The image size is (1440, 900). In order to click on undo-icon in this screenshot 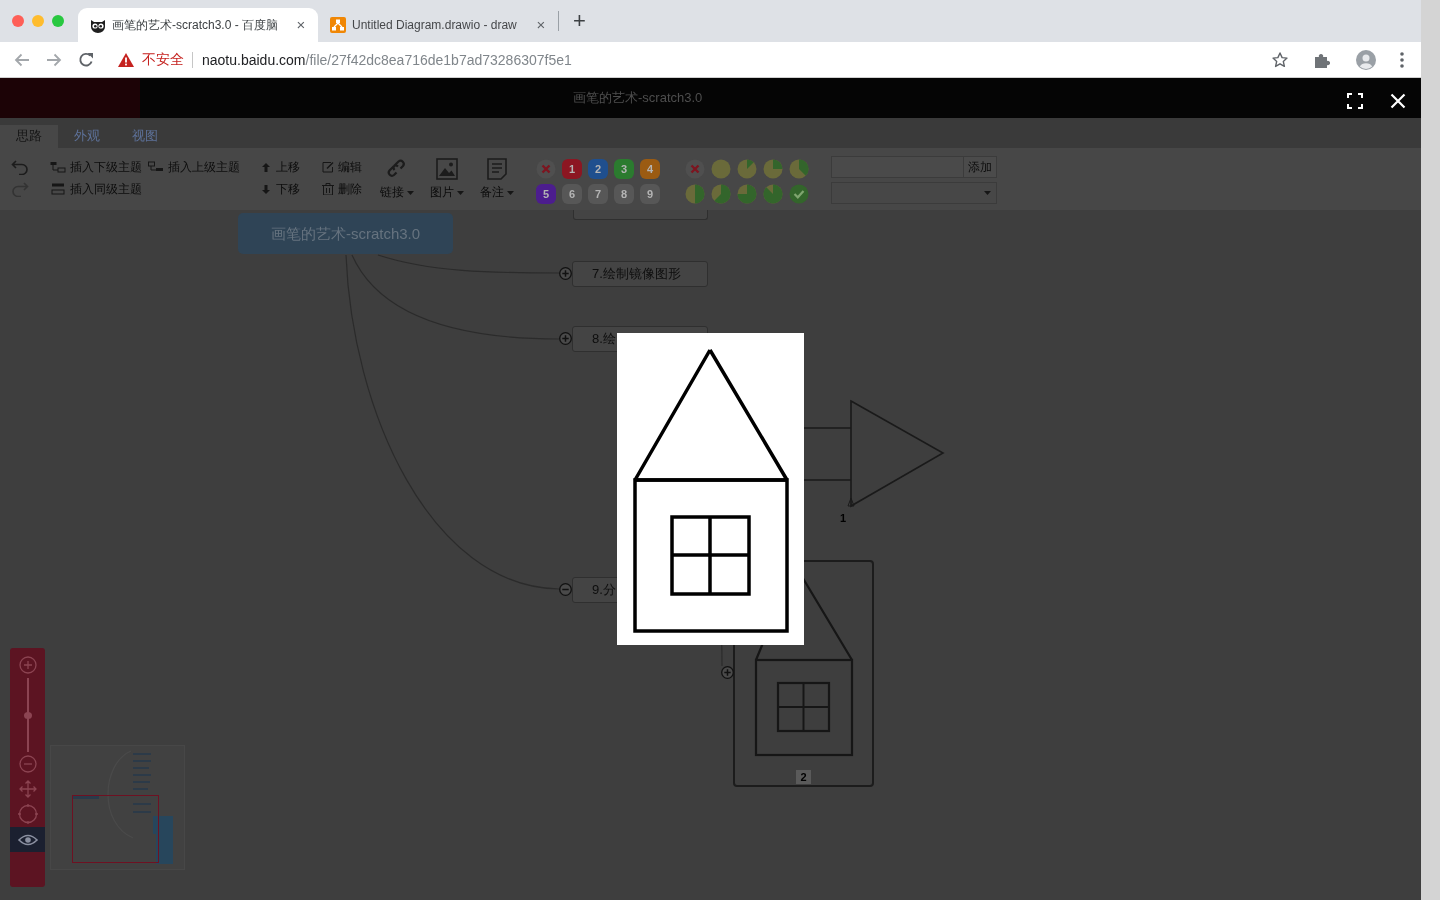, I will do `click(20, 167)`.